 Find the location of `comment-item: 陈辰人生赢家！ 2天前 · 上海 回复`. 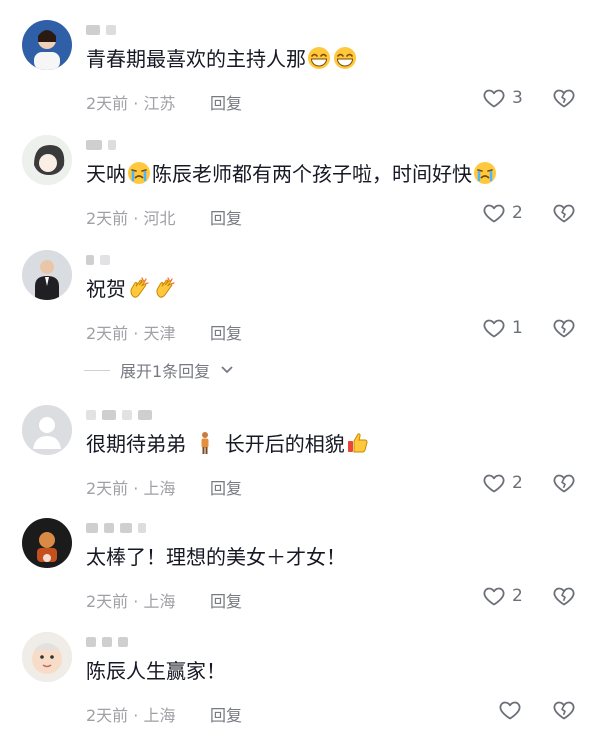

comment-item: 陈辰人生赢家！ 2天前 · 上海 回复 is located at coordinates (300, 687).